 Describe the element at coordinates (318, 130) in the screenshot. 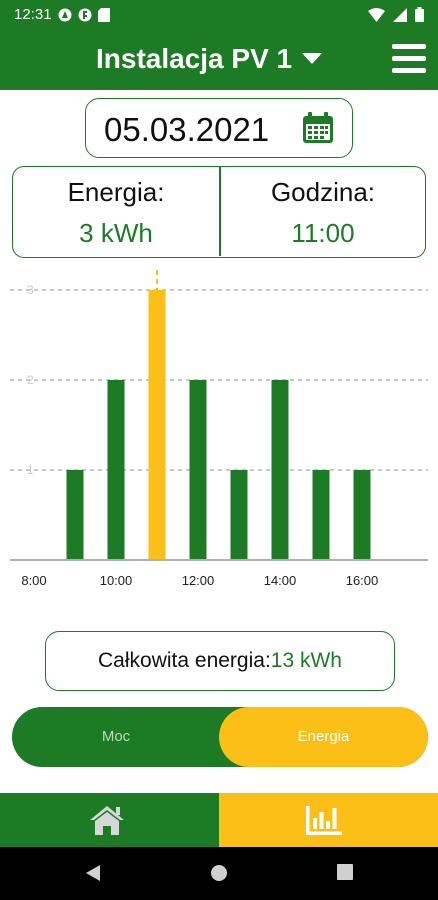

I see `calendar-icon` at that location.